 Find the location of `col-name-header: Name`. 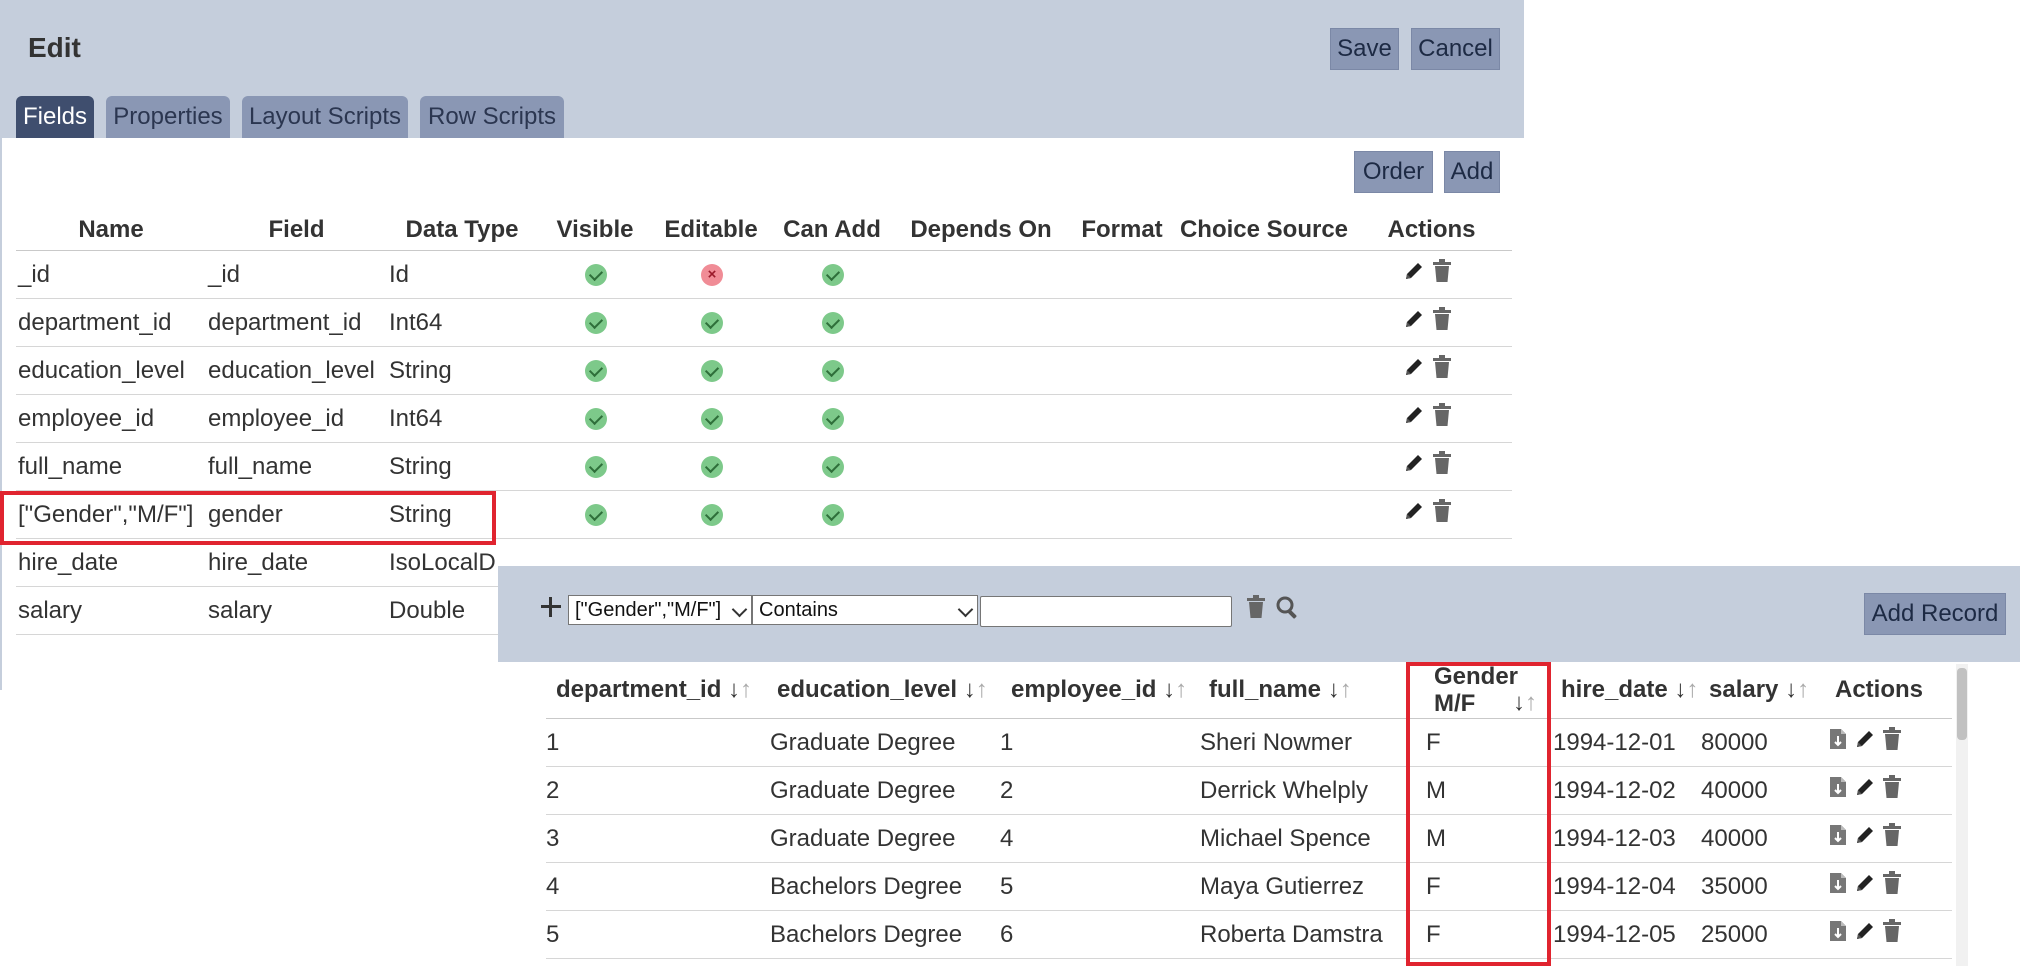

col-name-header: Name is located at coordinates (111, 230).